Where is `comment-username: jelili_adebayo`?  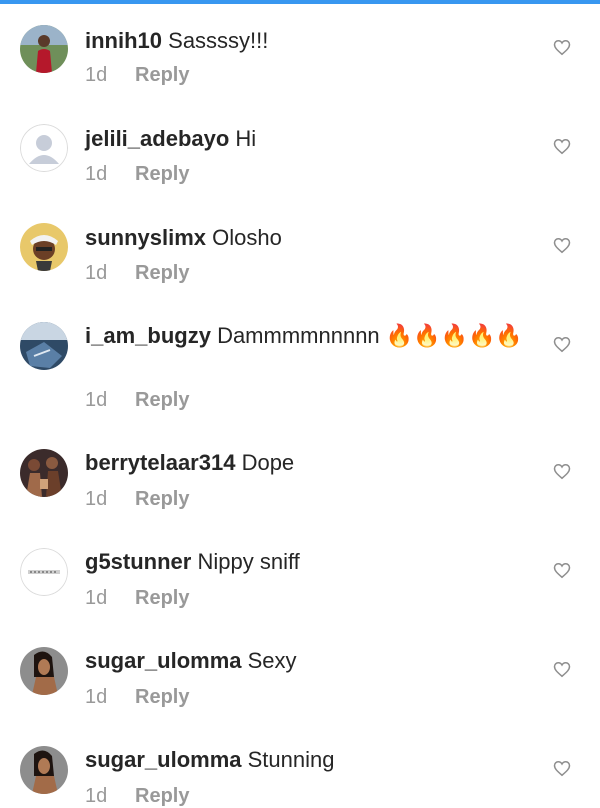
comment-username: jelili_adebayo is located at coordinates (157, 138).